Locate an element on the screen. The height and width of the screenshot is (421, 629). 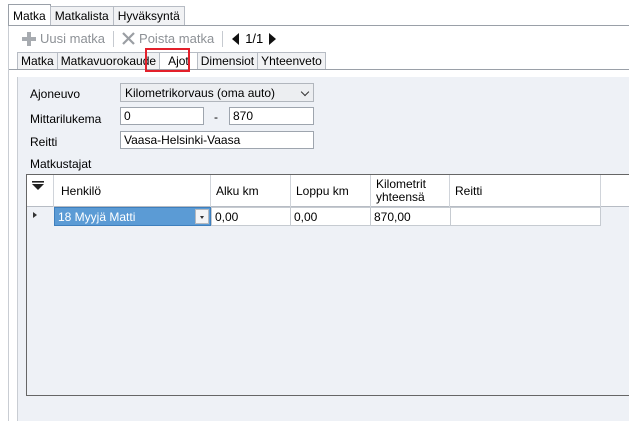
close-icon is located at coordinates (128, 38).